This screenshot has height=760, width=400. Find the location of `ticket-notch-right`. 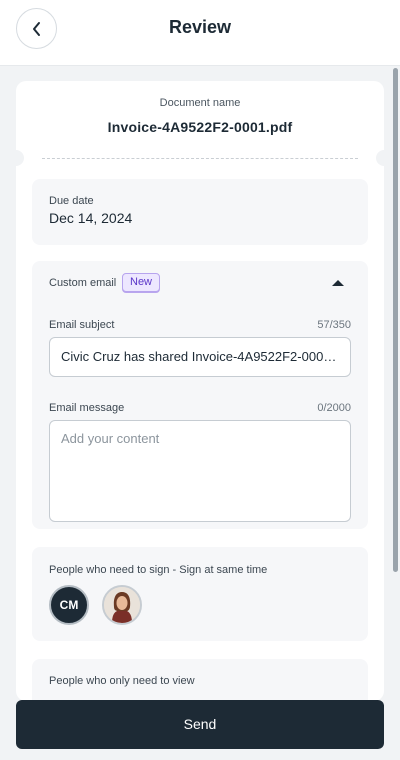

ticket-notch-right is located at coordinates (380, 158).